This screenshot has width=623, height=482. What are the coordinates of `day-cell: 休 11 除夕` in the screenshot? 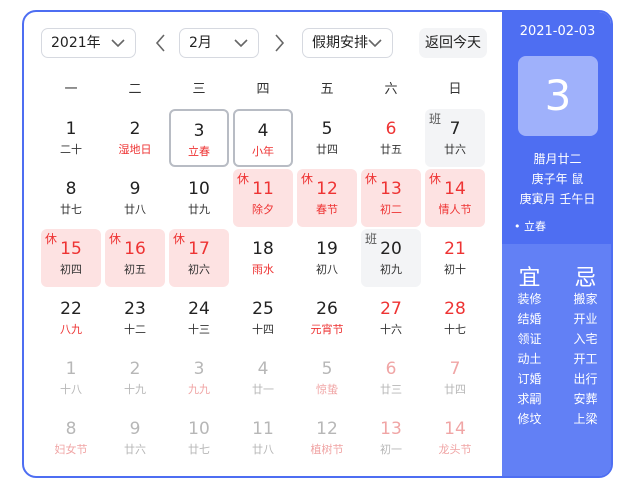 It's located at (263, 198).